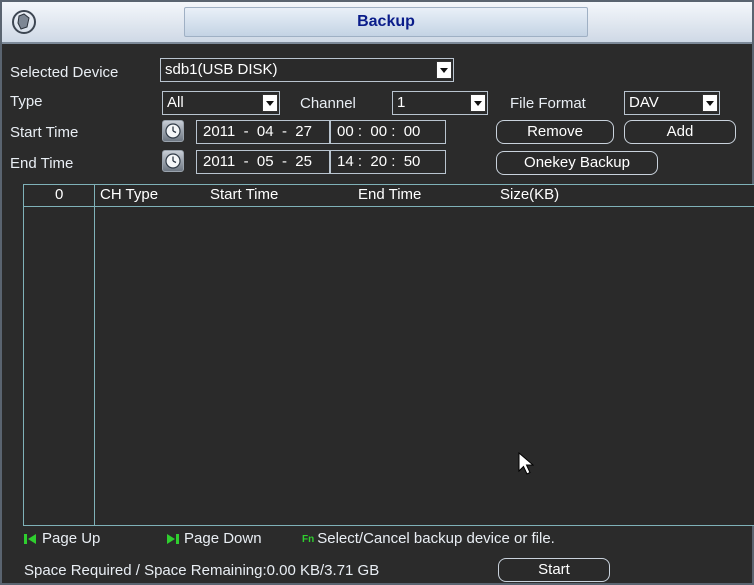 Image resolution: width=754 pixels, height=585 pixels. I want to click on end-time-field: 14 : 20 : 50, so click(388, 162).